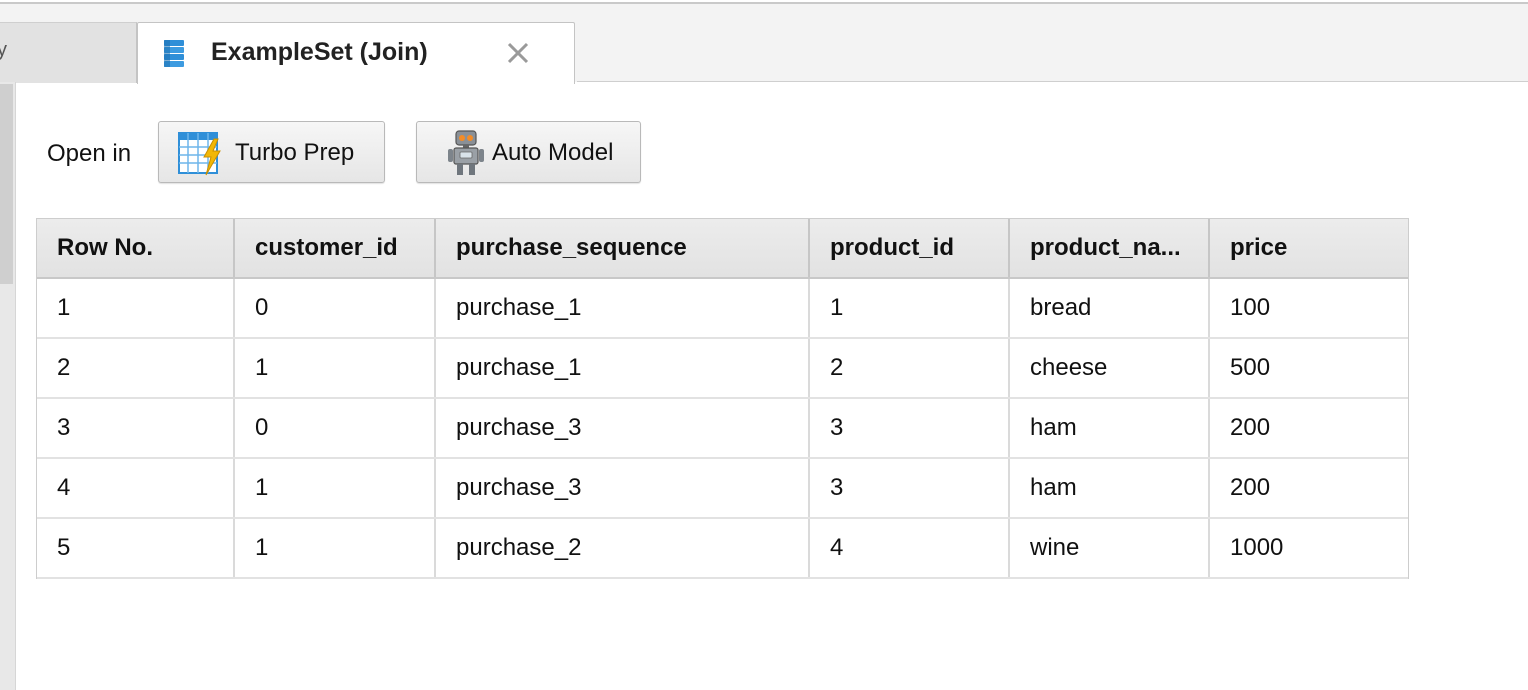 This screenshot has height=690, width=1528. I want to click on table-cell: 5, so click(136, 548).